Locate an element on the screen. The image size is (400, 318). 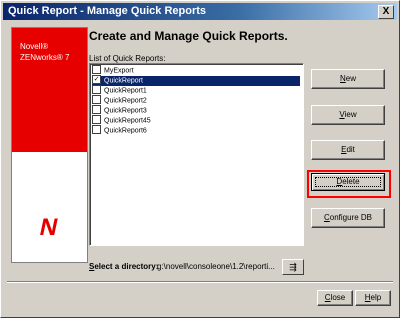
configure-db-button: Configure DB is located at coordinates (348, 218).